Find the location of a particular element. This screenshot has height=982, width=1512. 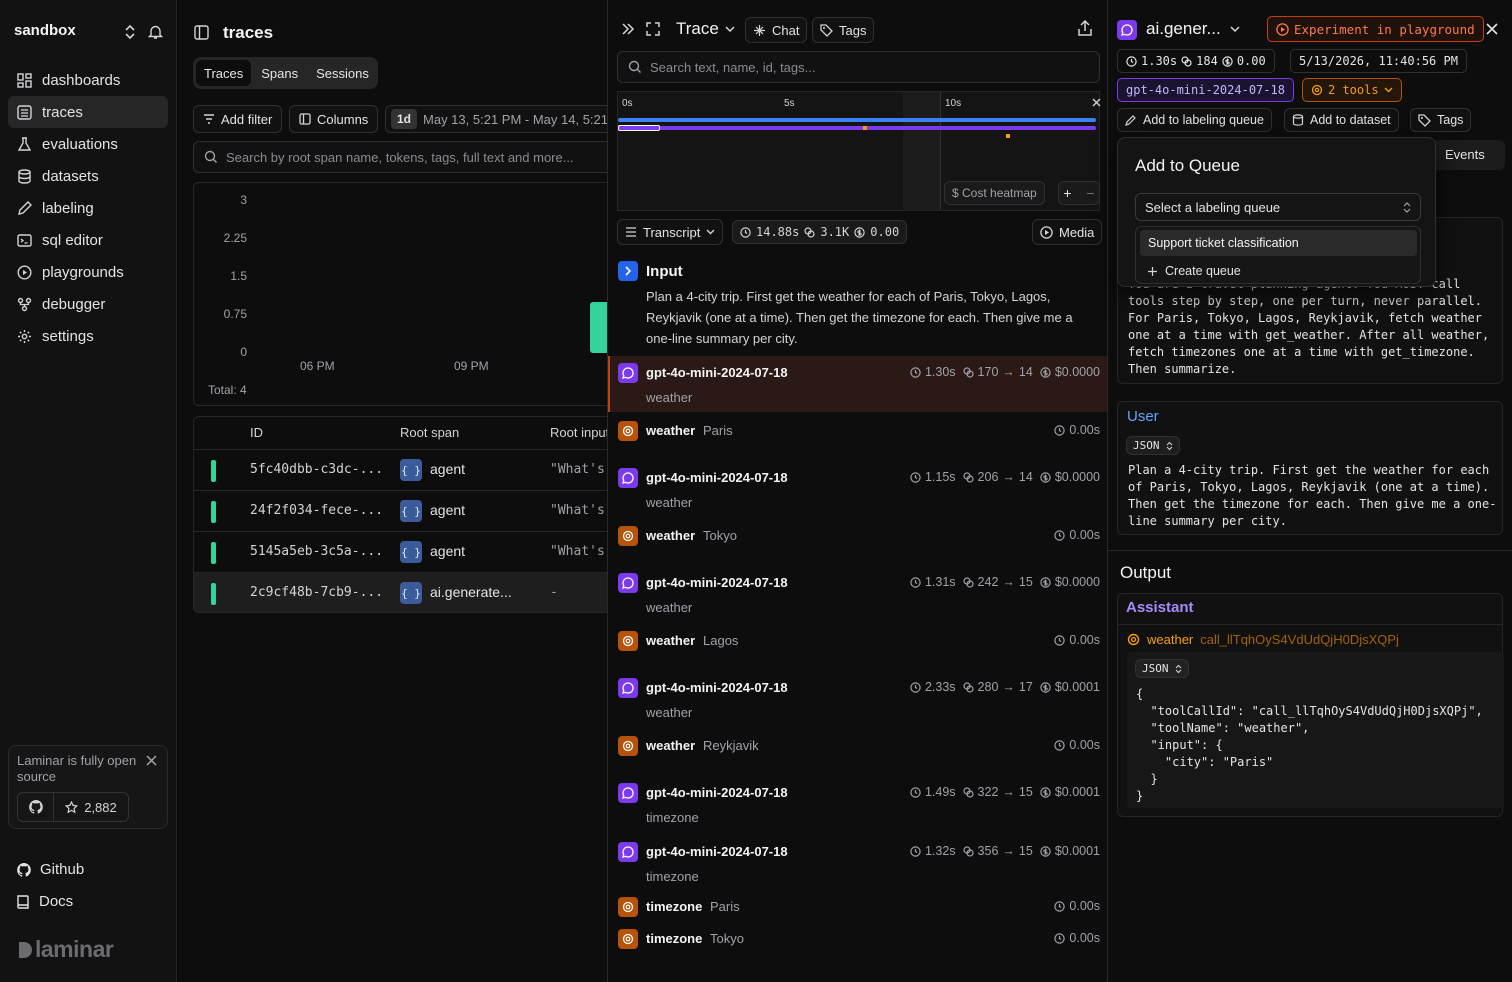

col-header-id: ID is located at coordinates (256, 432).